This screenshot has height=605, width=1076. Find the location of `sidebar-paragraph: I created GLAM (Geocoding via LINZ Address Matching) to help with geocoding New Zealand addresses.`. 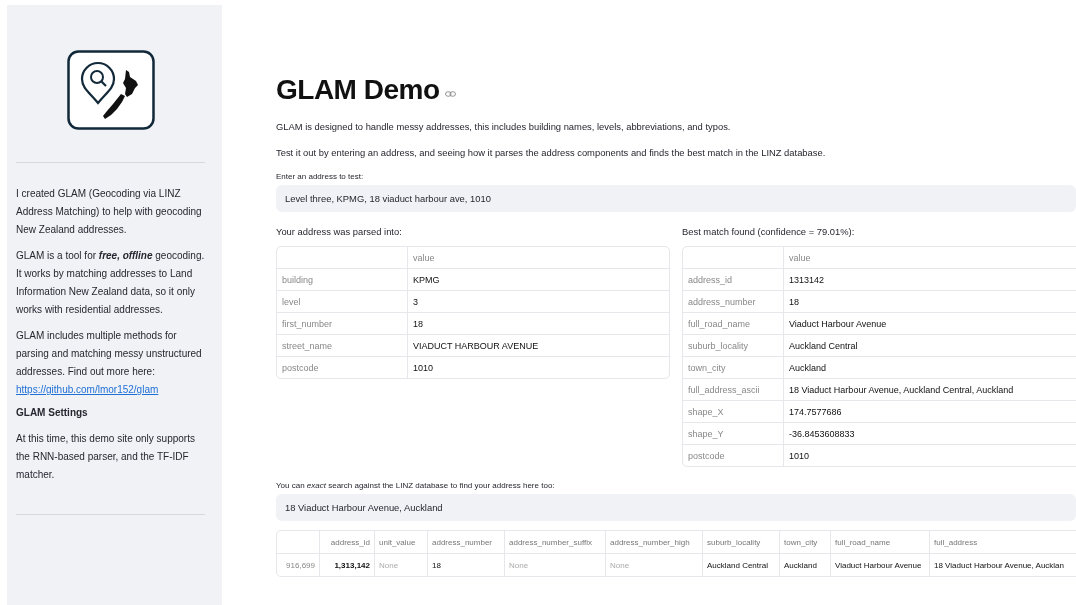

sidebar-paragraph: I created GLAM (Geocoding via LINZ Address Matching) to help with geocoding New Zealand addresses. is located at coordinates (109, 212).